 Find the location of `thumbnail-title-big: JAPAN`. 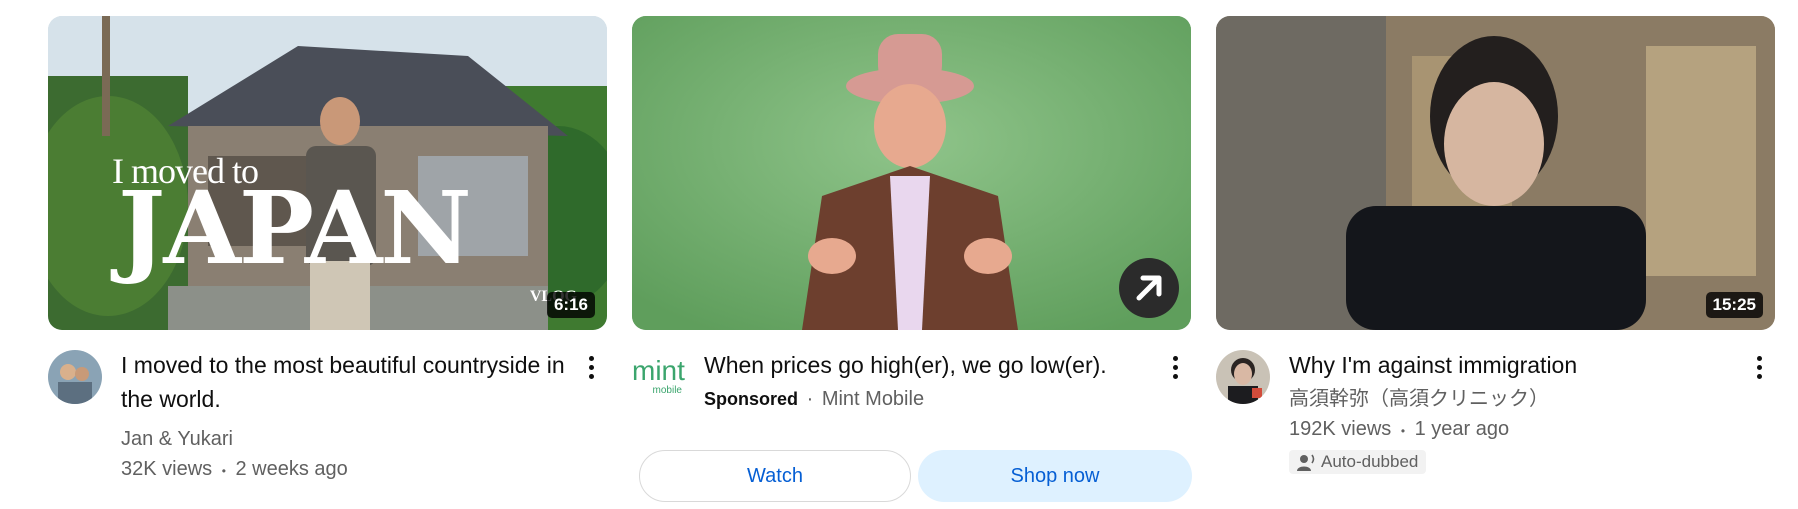

thumbnail-title-big: JAPAN is located at coordinates (295, 228).